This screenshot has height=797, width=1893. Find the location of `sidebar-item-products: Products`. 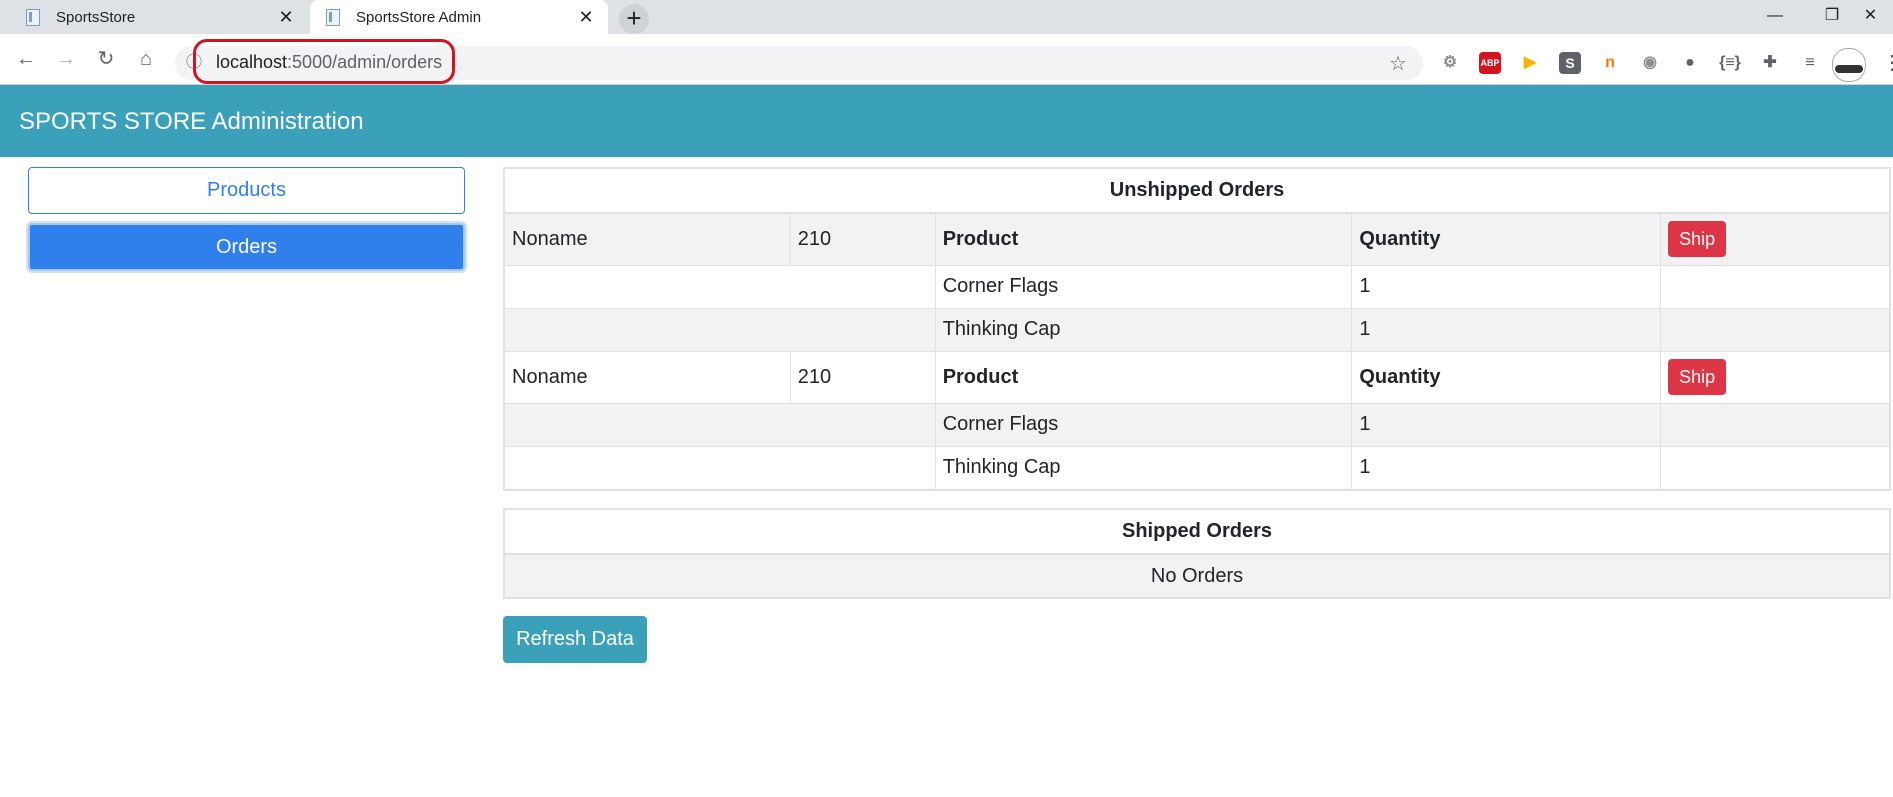

sidebar-item-products: Products is located at coordinates (246, 190).